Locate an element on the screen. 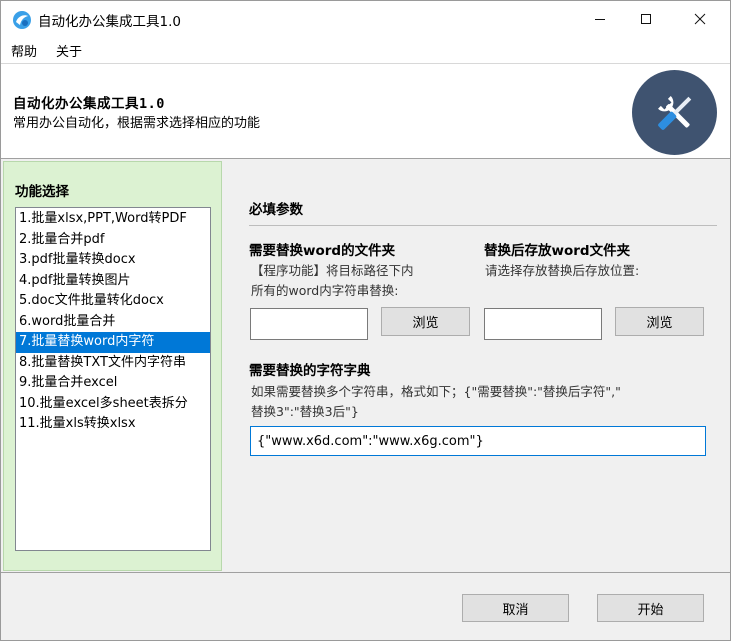 The height and width of the screenshot is (641, 731). output-folder-label: 替换后存放word文件夹 is located at coordinates (557, 251).